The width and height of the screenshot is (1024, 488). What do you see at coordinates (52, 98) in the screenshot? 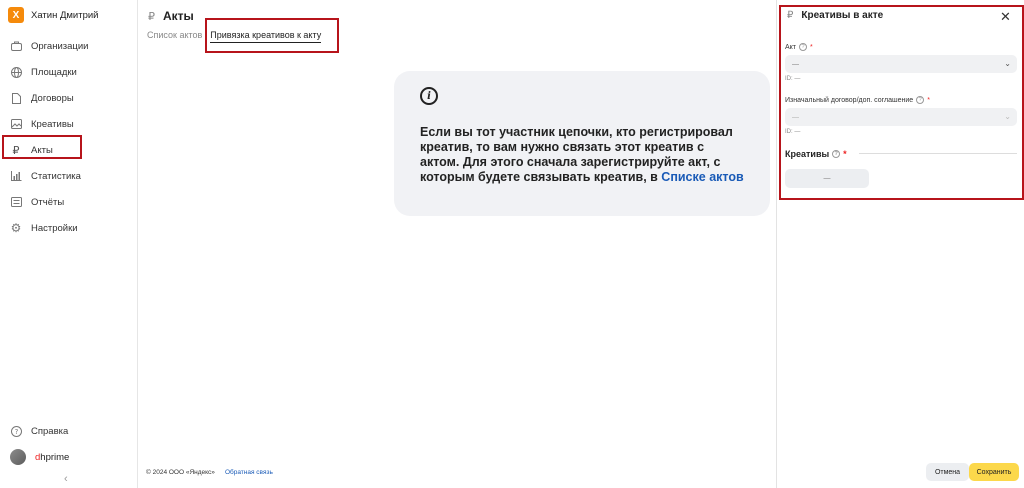
I see `sidebar-item-label: Договоры` at bounding box center [52, 98].